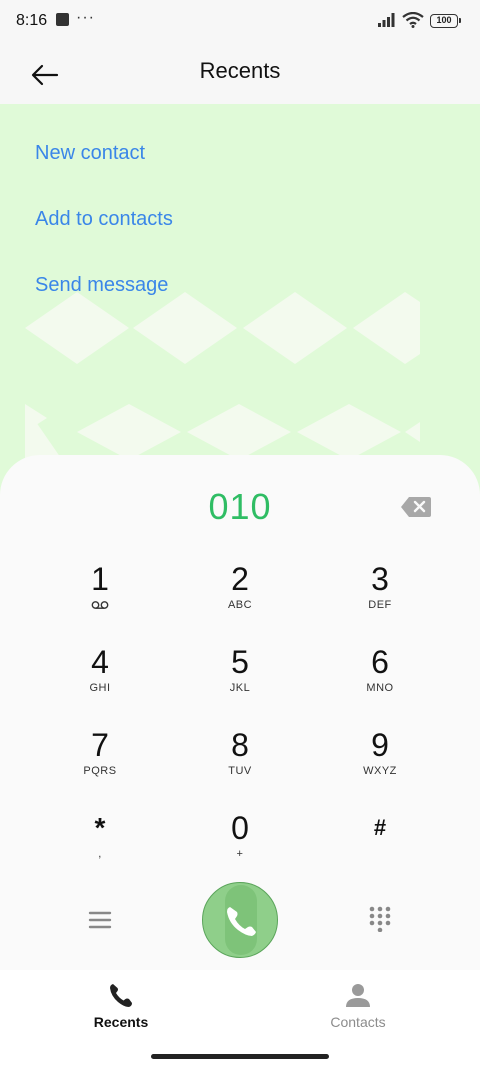 The height and width of the screenshot is (1067, 480). What do you see at coordinates (100, 662) in the screenshot?
I see `key-digit: 4` at bounding box center [100, 662].